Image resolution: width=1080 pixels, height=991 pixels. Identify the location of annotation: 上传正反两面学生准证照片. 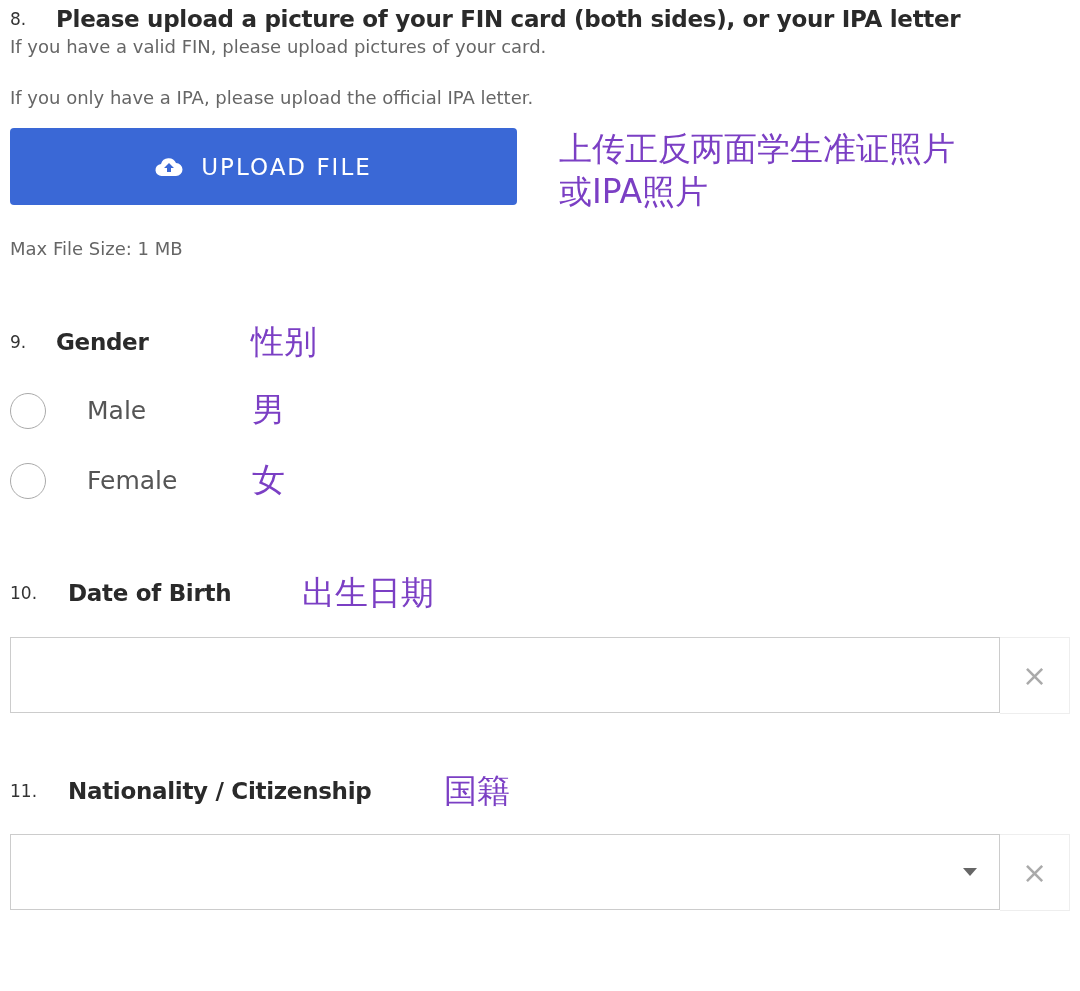
(757, 149).